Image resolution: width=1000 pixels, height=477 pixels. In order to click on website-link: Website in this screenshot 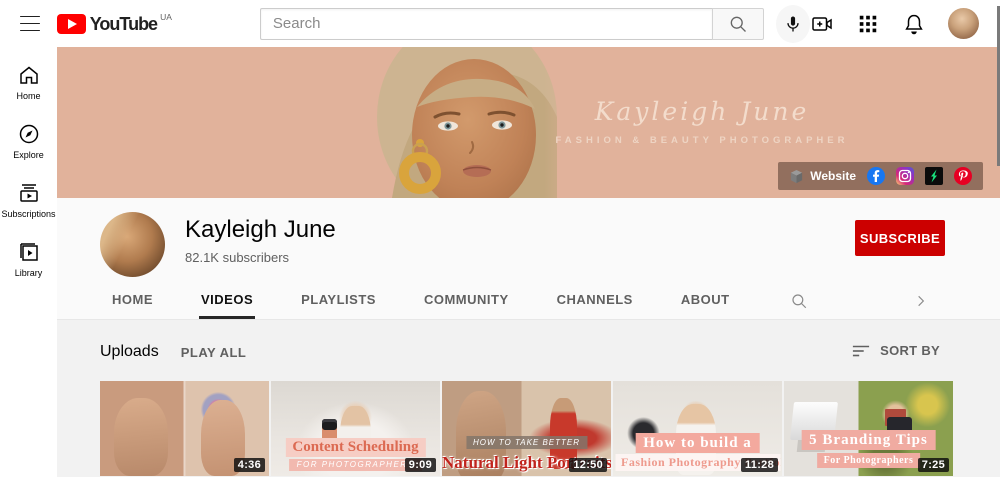, I will do `click(822, 176)`.